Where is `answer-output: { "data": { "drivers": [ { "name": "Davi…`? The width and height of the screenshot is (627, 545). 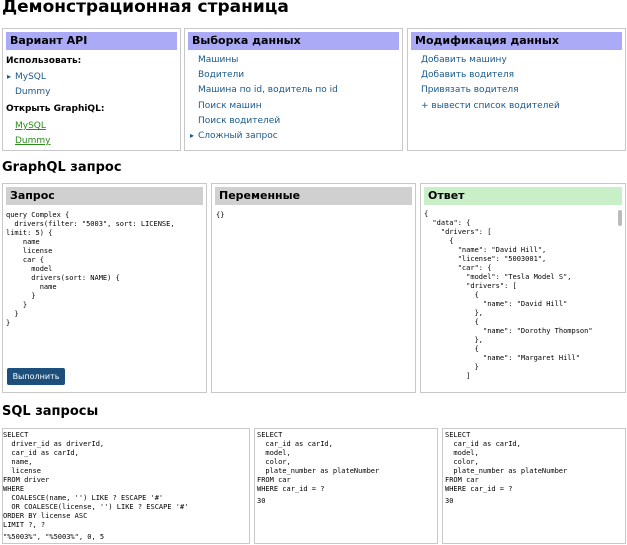 answer-output: { "data": { "drivers": [ { "name": "Davi… is located at coordinates (508, 295).